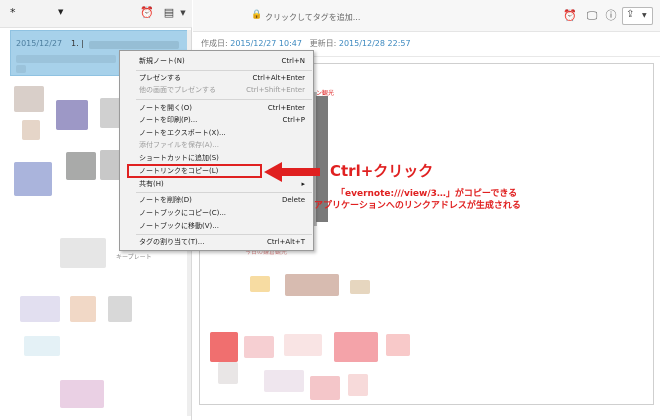 The width and height of the screenshot is (660, 420). Describe the element at coordinates (217, 200) in the screenshot. I see `menu-item-delete-note: ノートを削除(D) Delete` at that location.